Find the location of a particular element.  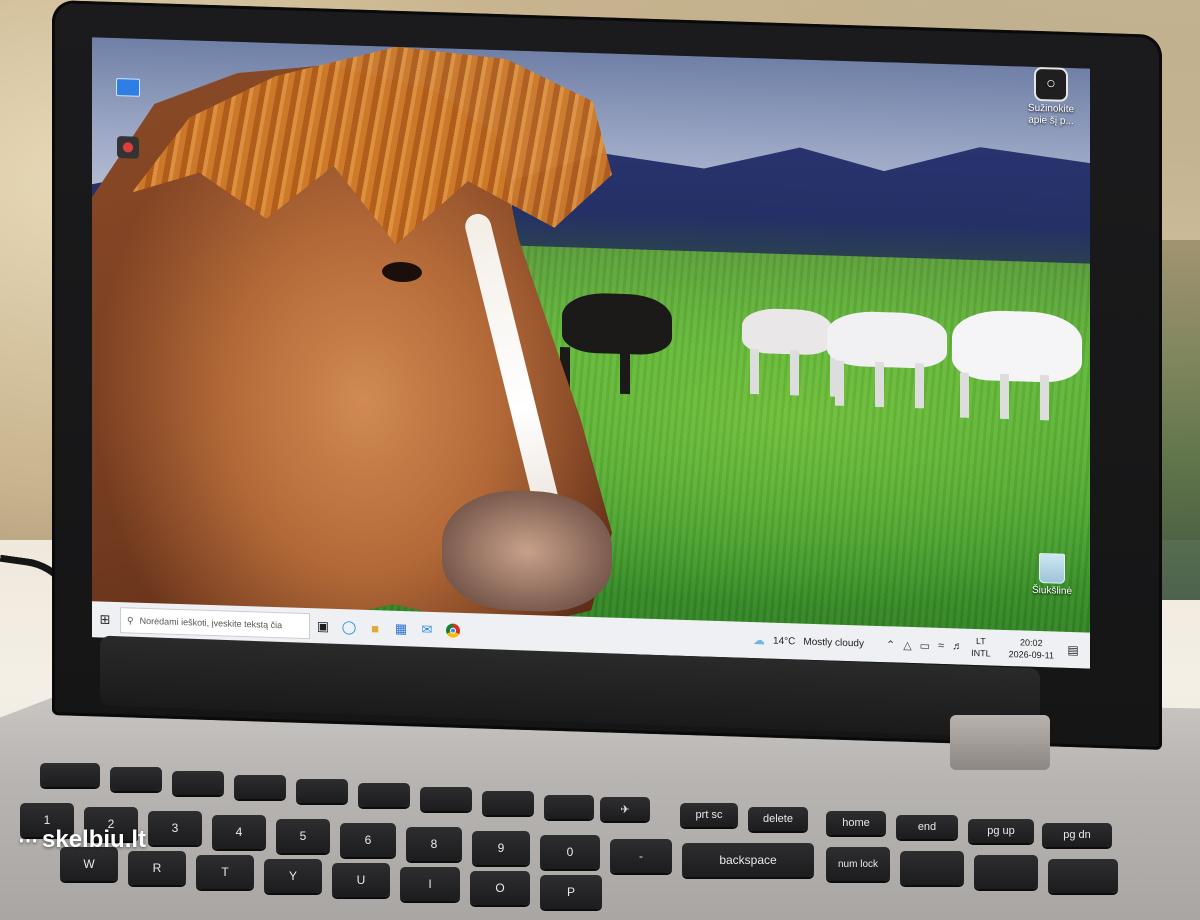

task-view-icon: ▣ is located at coordinates (323, 626).